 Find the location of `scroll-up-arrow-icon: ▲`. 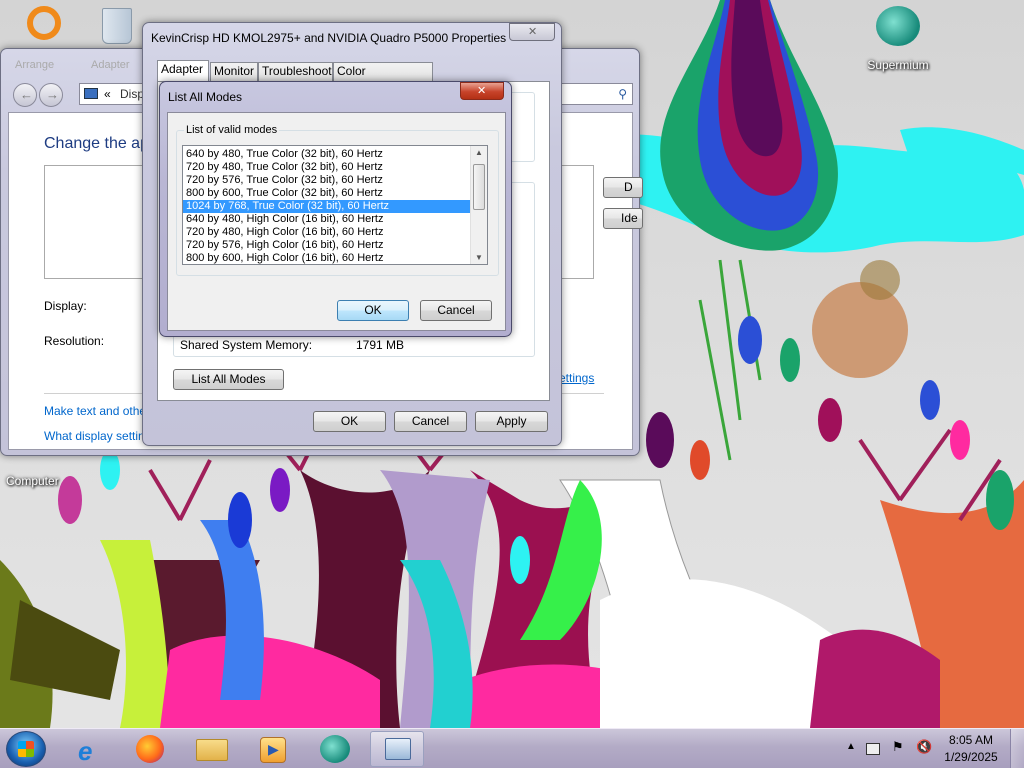

scroll-up-arrow-icon: ▲ is located at coordinates (479, 152).